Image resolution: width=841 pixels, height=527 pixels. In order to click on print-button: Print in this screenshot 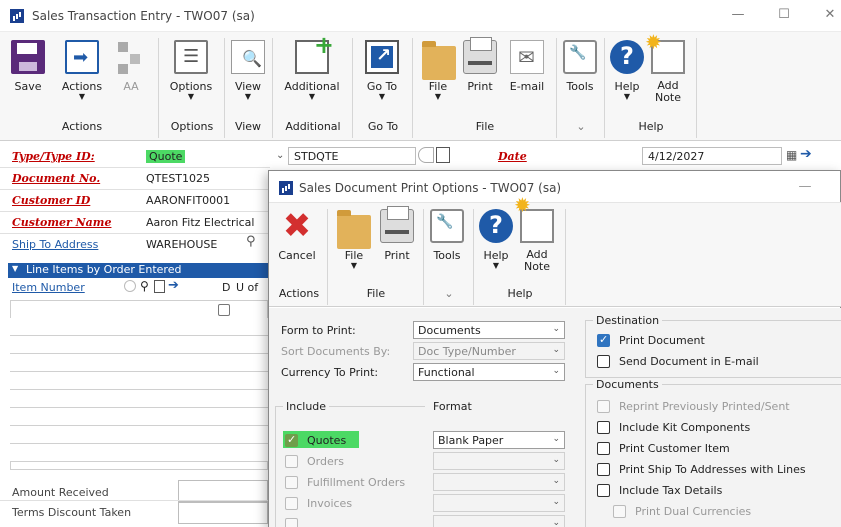, I will do `click(480, 65)`.